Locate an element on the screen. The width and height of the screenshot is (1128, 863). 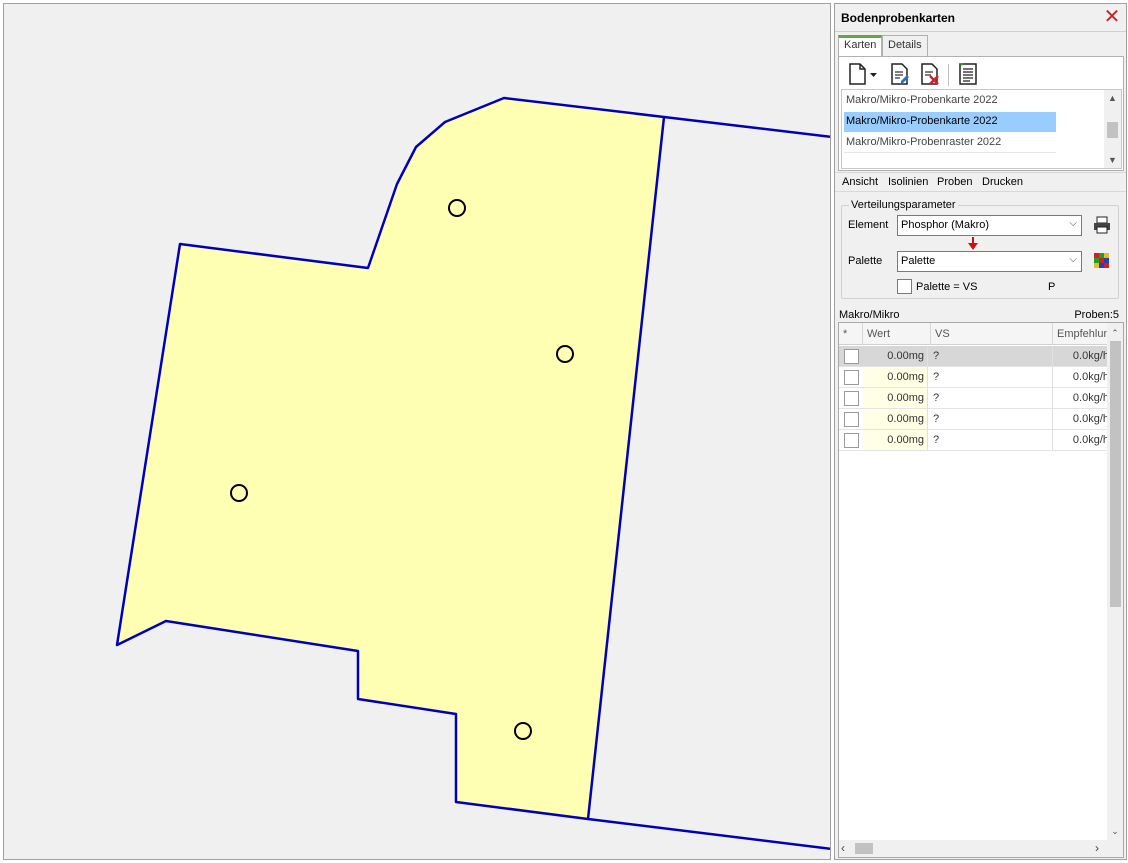
arrow-down-icon is located at coordinates (973, 244).